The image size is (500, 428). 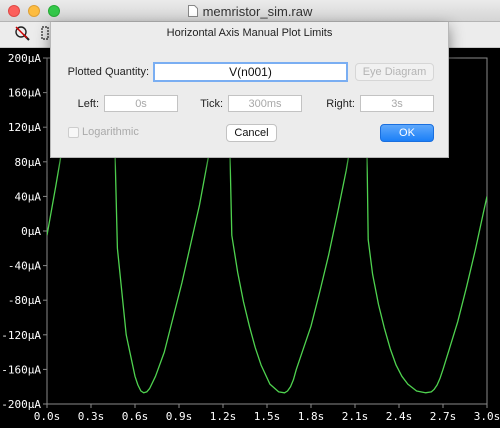 What do you see at coordinates (223, 416) in the screenshot?
I see `x-tick-label: 1.2s` at bounding box center [223, 416].